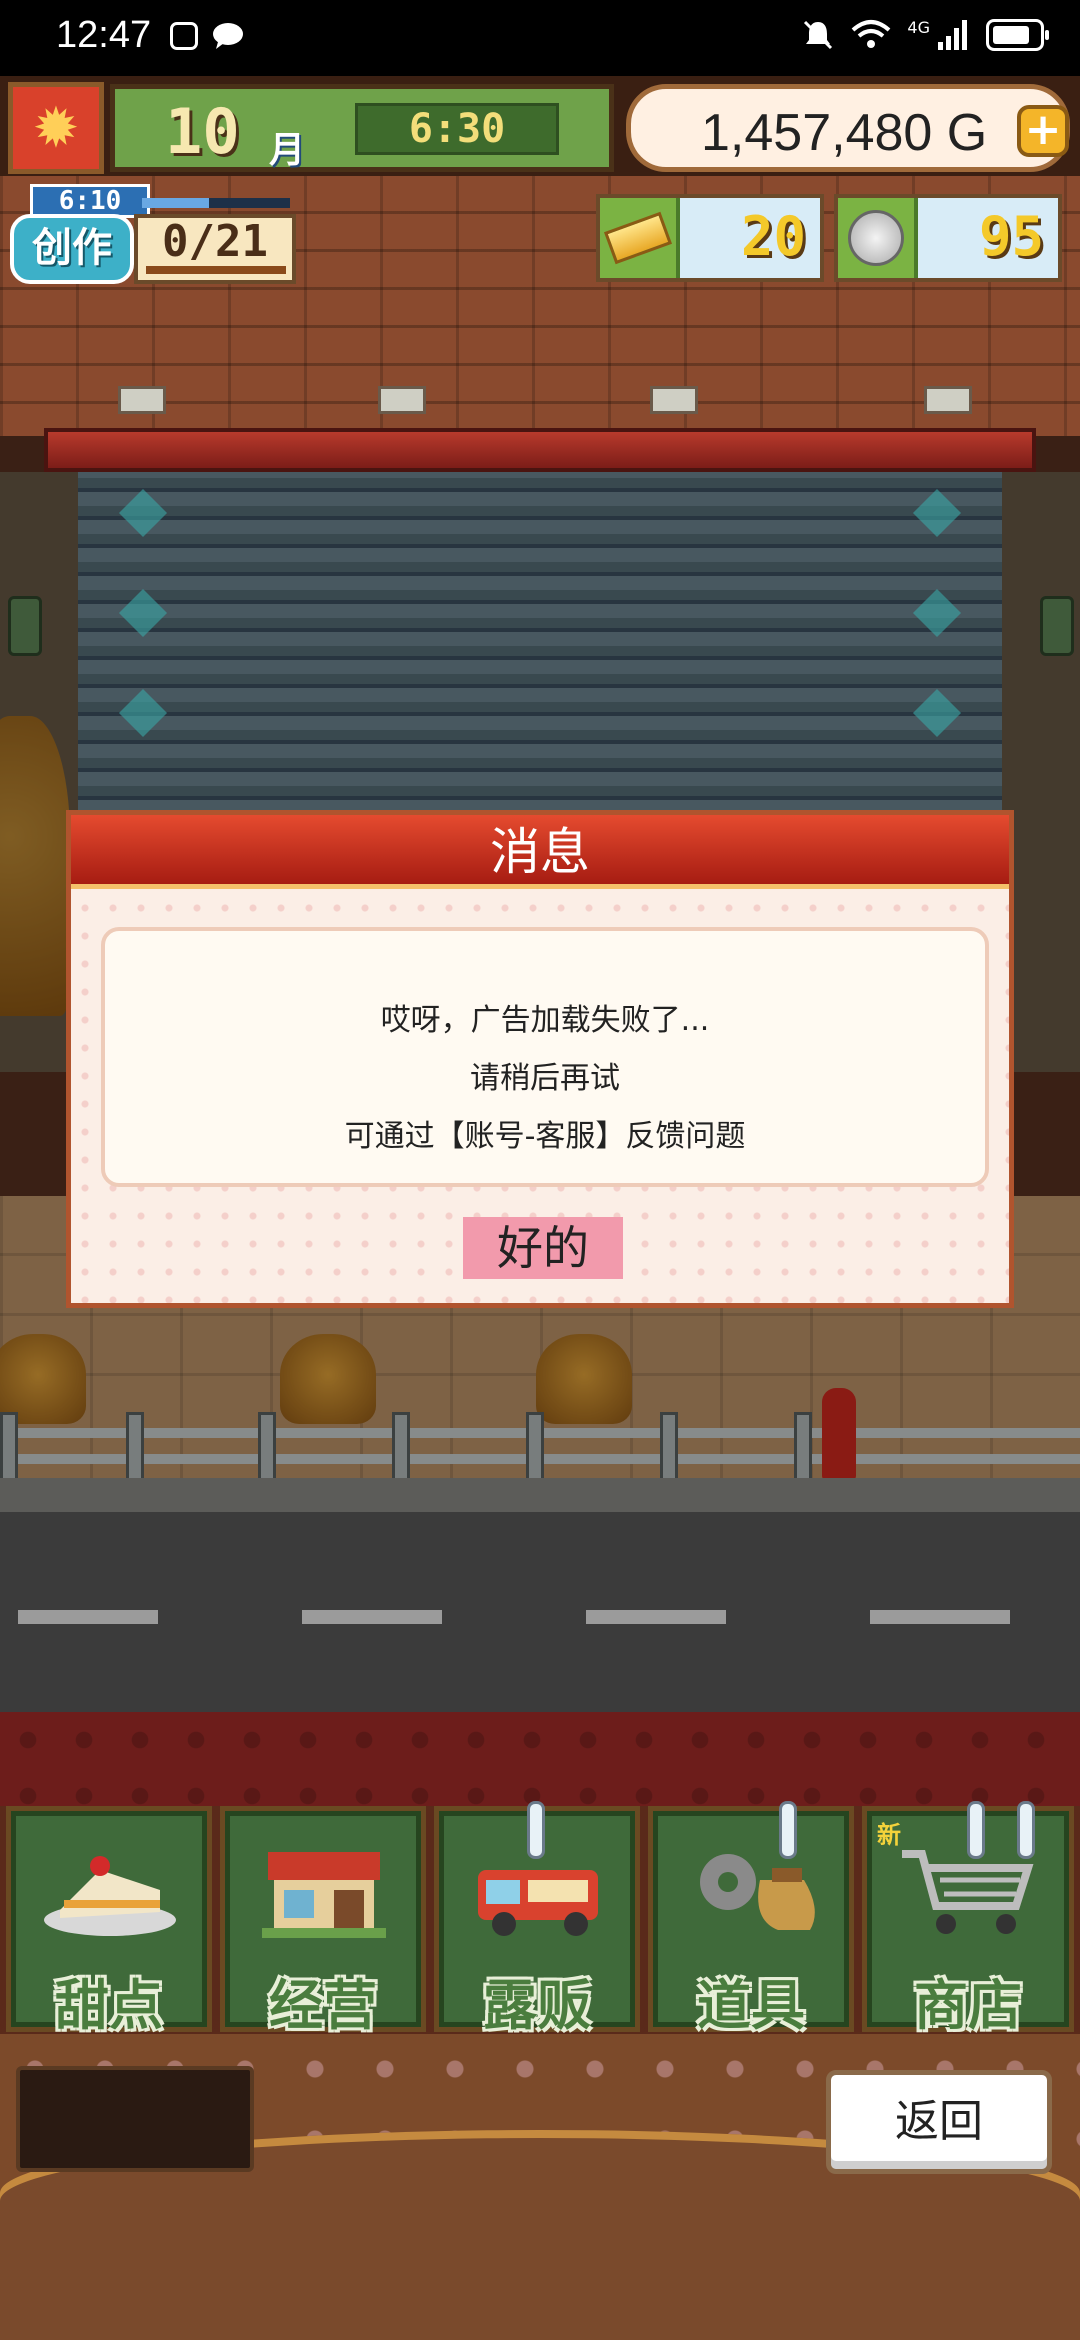  I want to click on maple-leaf-icon: ✹, so click(56, 128).